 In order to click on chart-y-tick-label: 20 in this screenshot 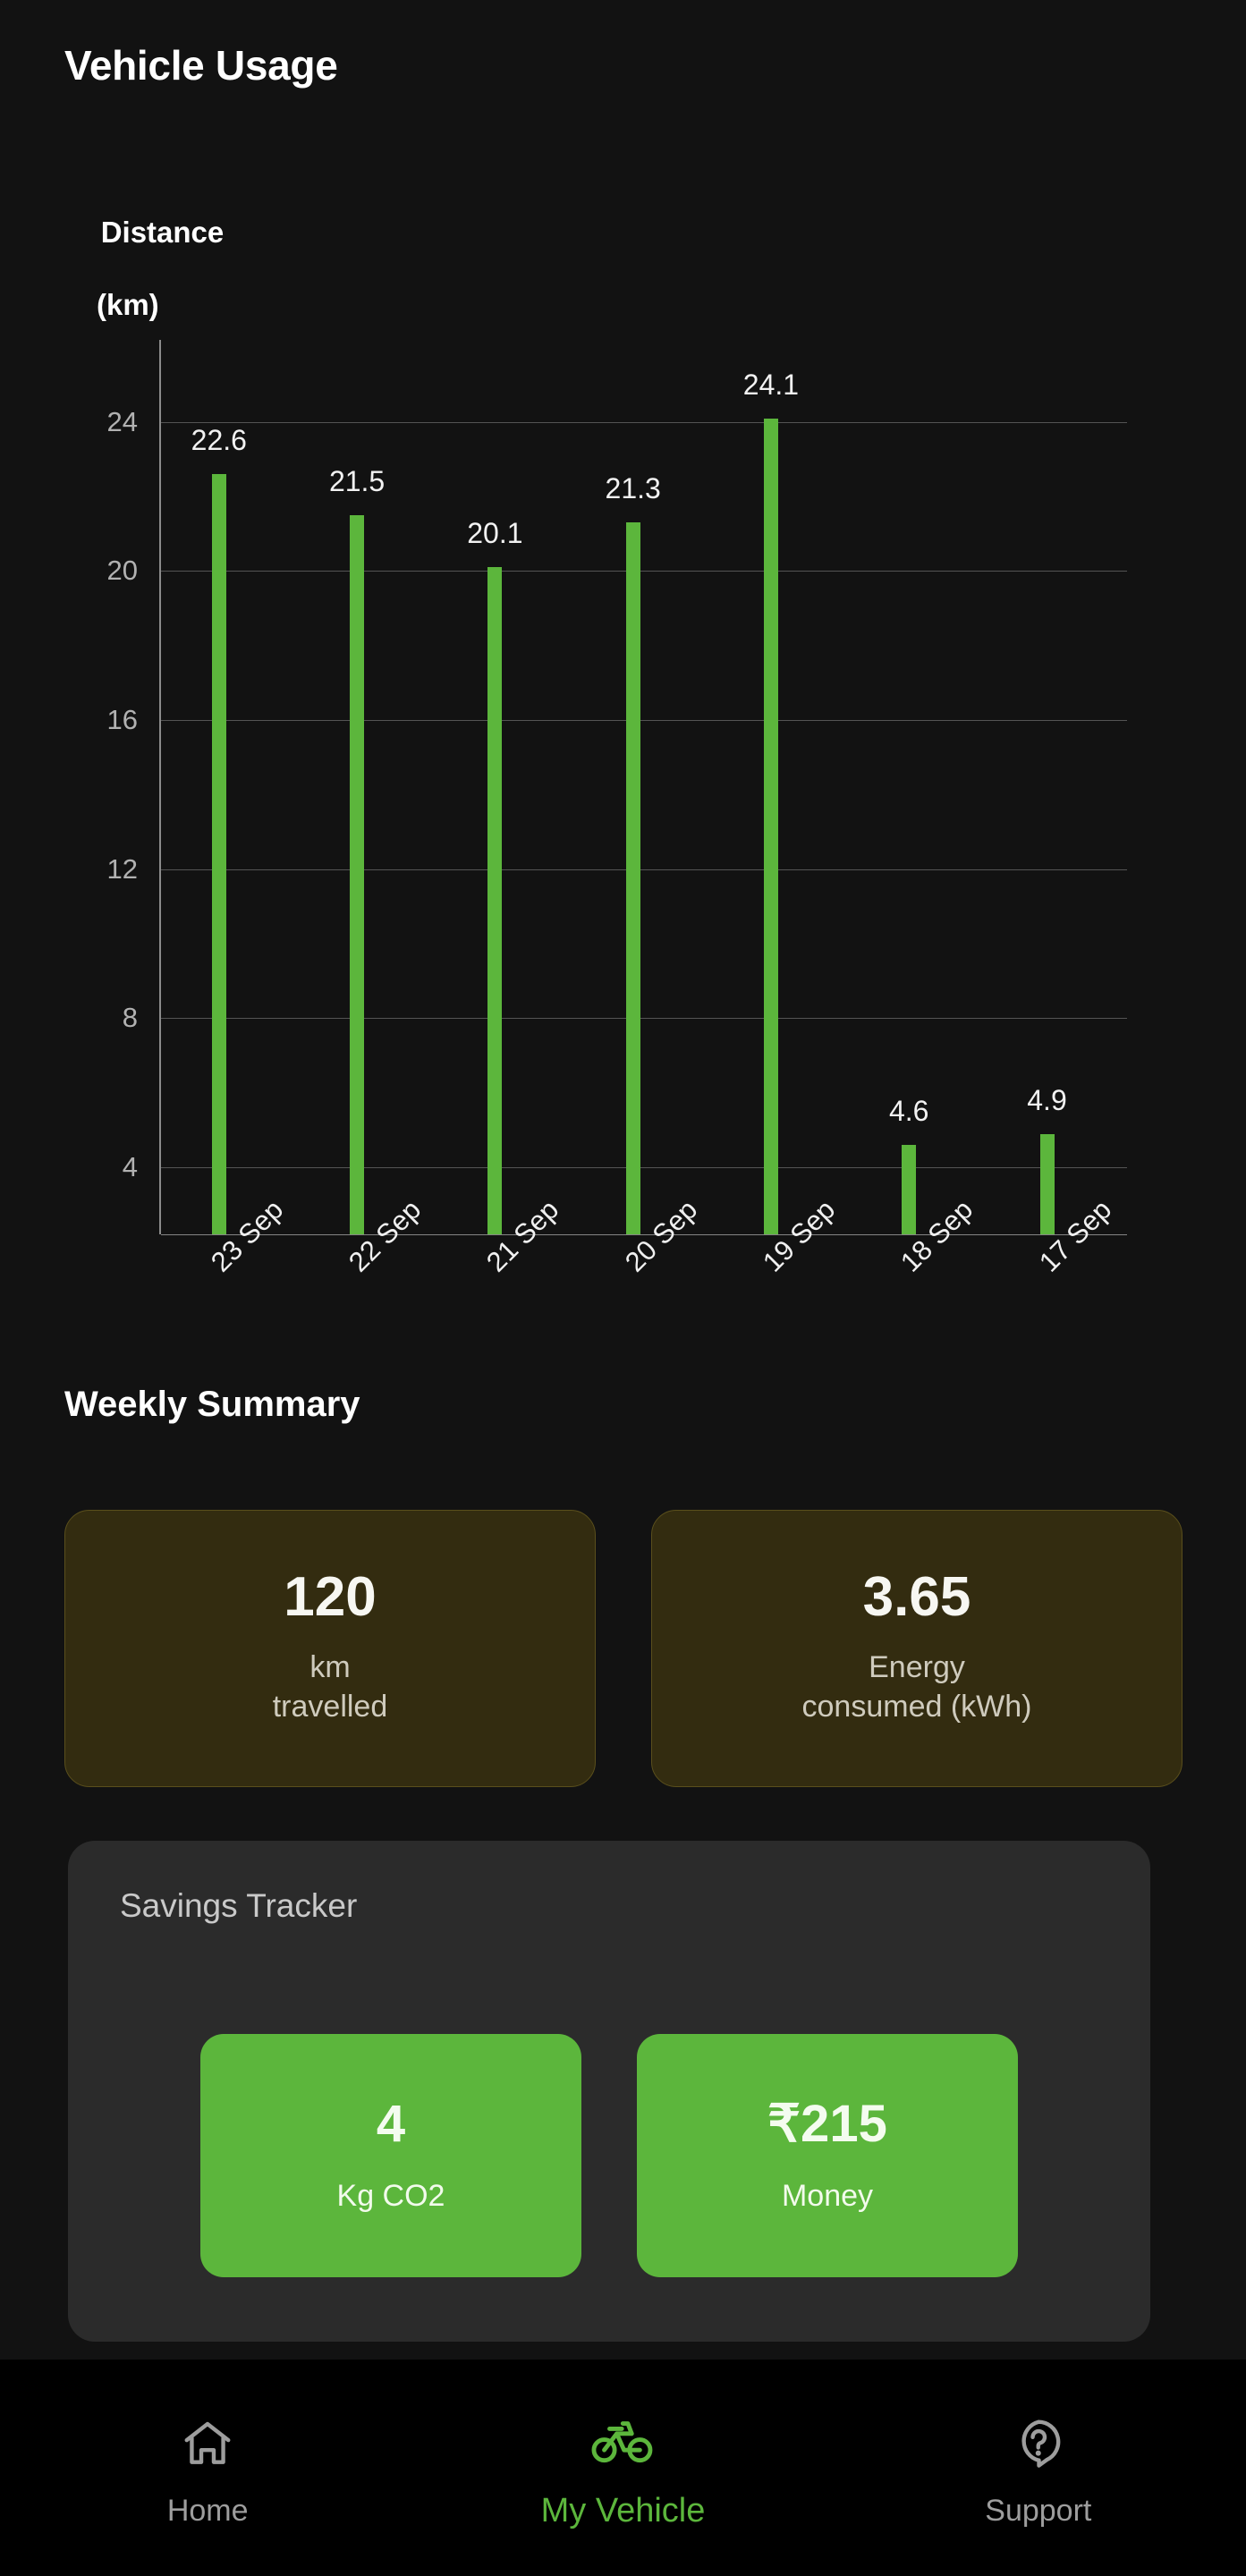, I will do `click(122, 571)`.